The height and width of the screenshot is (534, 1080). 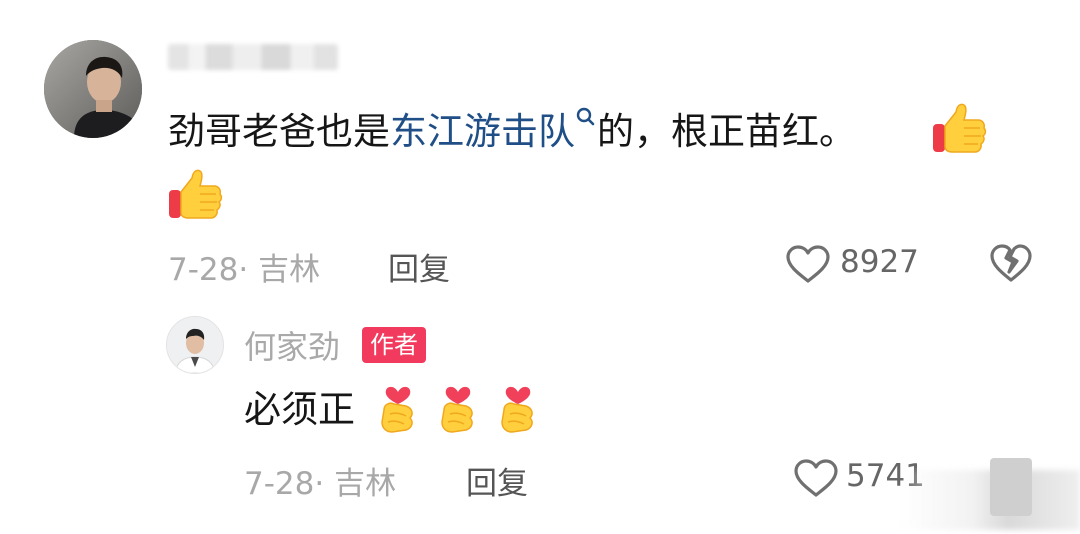 What do you see at coordinates (879, 262) in the screenshot?
I see `like-count: 8927` at bounding box center [879, 262].